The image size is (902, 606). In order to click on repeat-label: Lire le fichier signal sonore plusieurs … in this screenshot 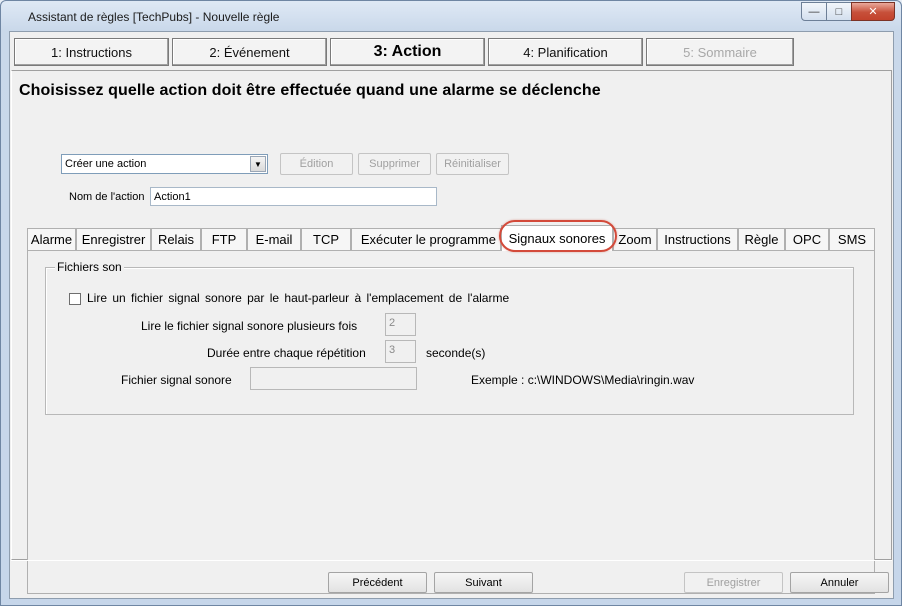, I will do `click(249, 326)`.